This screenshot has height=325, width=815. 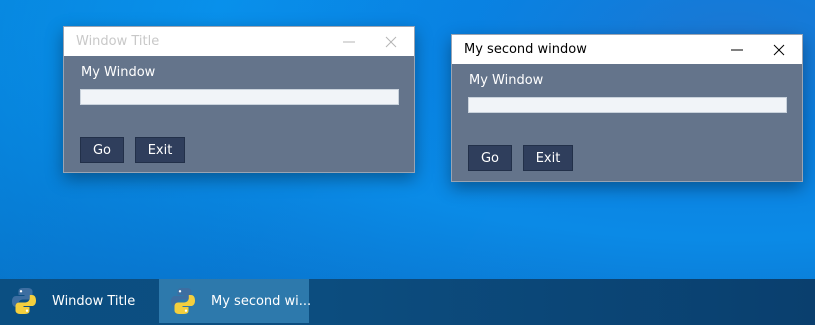 I want to click on title-bar: Window Title, so click(x=239, y=41).